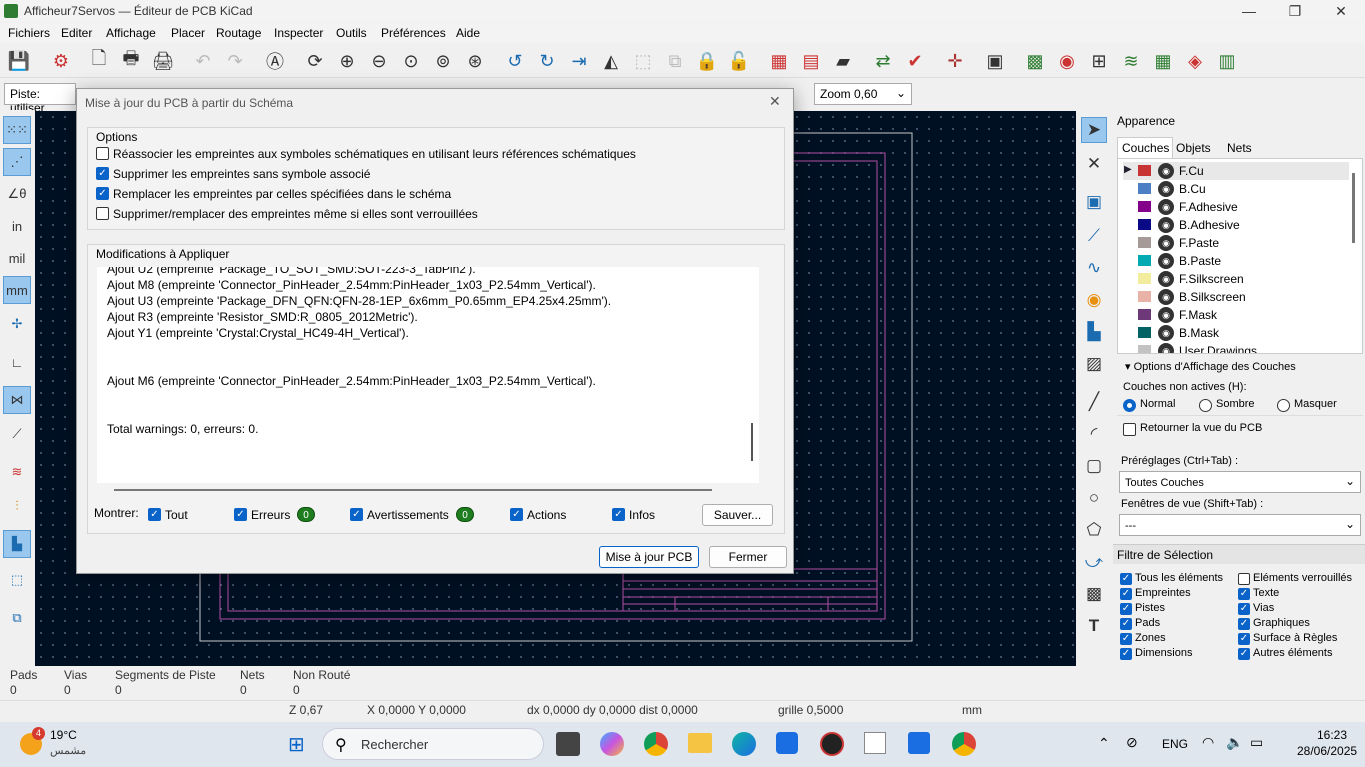  Describe the element at coordinates (547, 61) in the screenshot. I see `rotate-cw-icon: ↻` at that location.